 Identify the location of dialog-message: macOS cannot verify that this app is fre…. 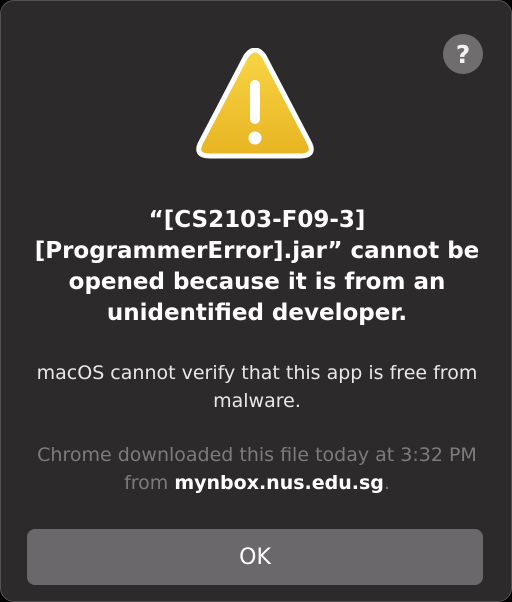
(257, 387).